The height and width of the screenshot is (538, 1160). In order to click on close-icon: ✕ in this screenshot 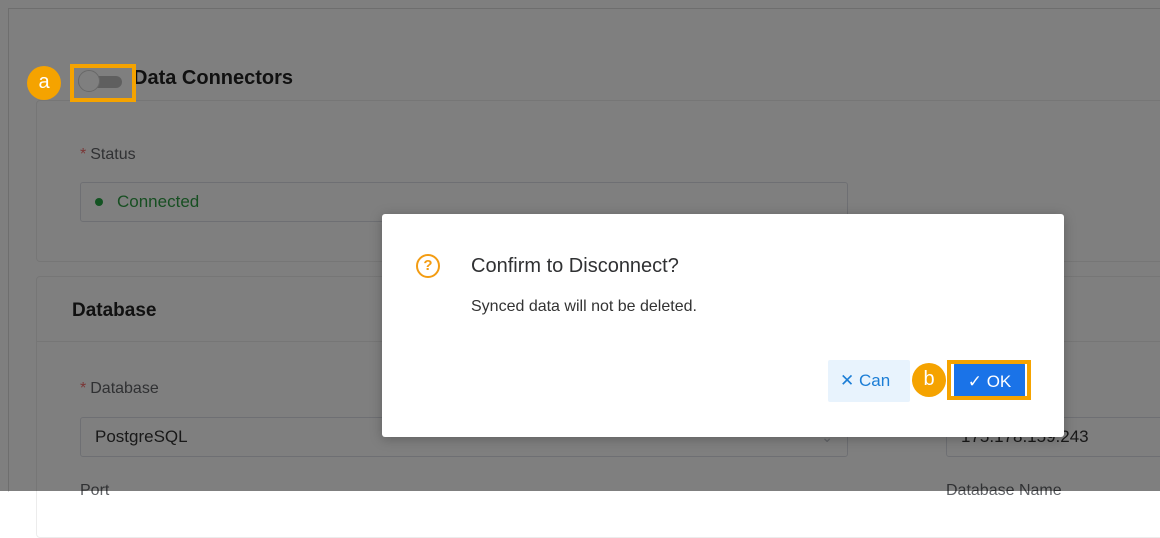, I will do `click(847, 380)`.